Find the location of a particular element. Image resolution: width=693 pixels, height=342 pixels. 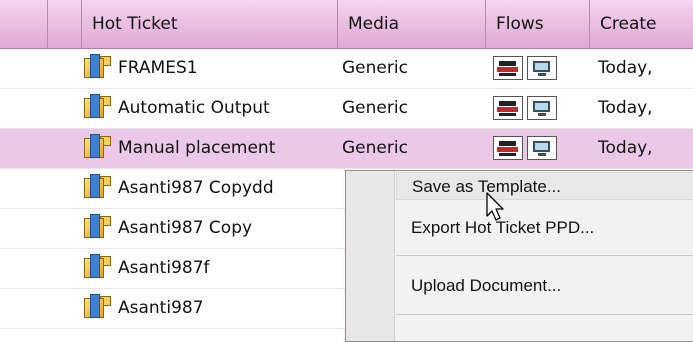

column-header-flows: Flows is located at coordinates (538, 24).